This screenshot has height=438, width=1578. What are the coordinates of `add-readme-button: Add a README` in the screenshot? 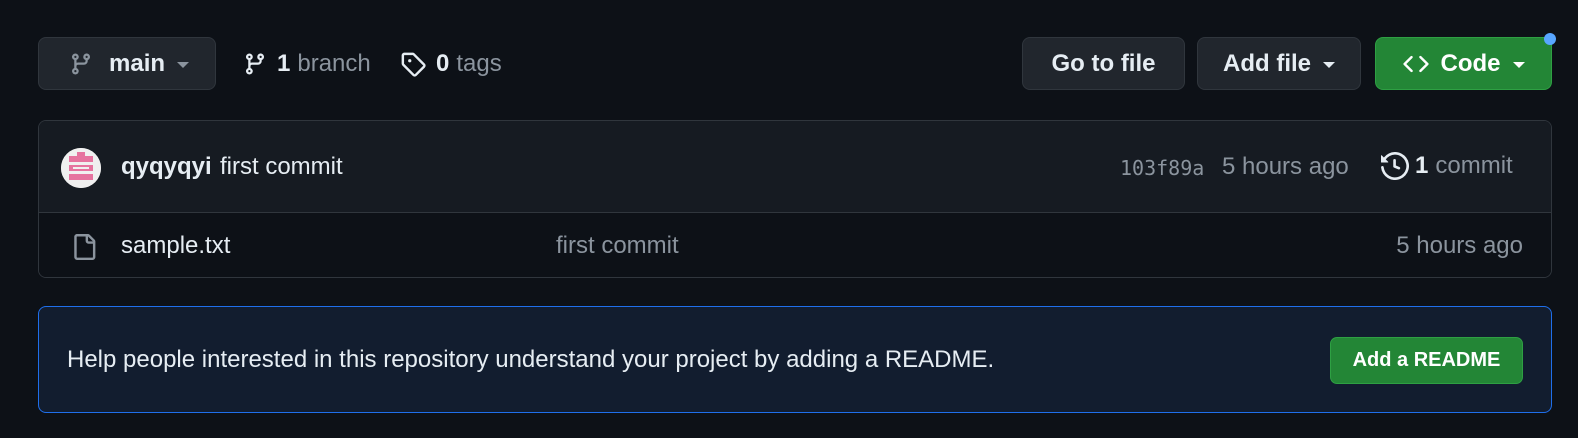 It's located at (1426, 360).